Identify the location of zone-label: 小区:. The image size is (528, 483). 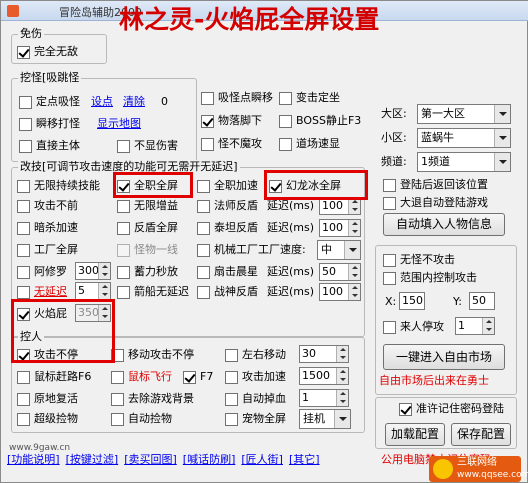
(394, 137).